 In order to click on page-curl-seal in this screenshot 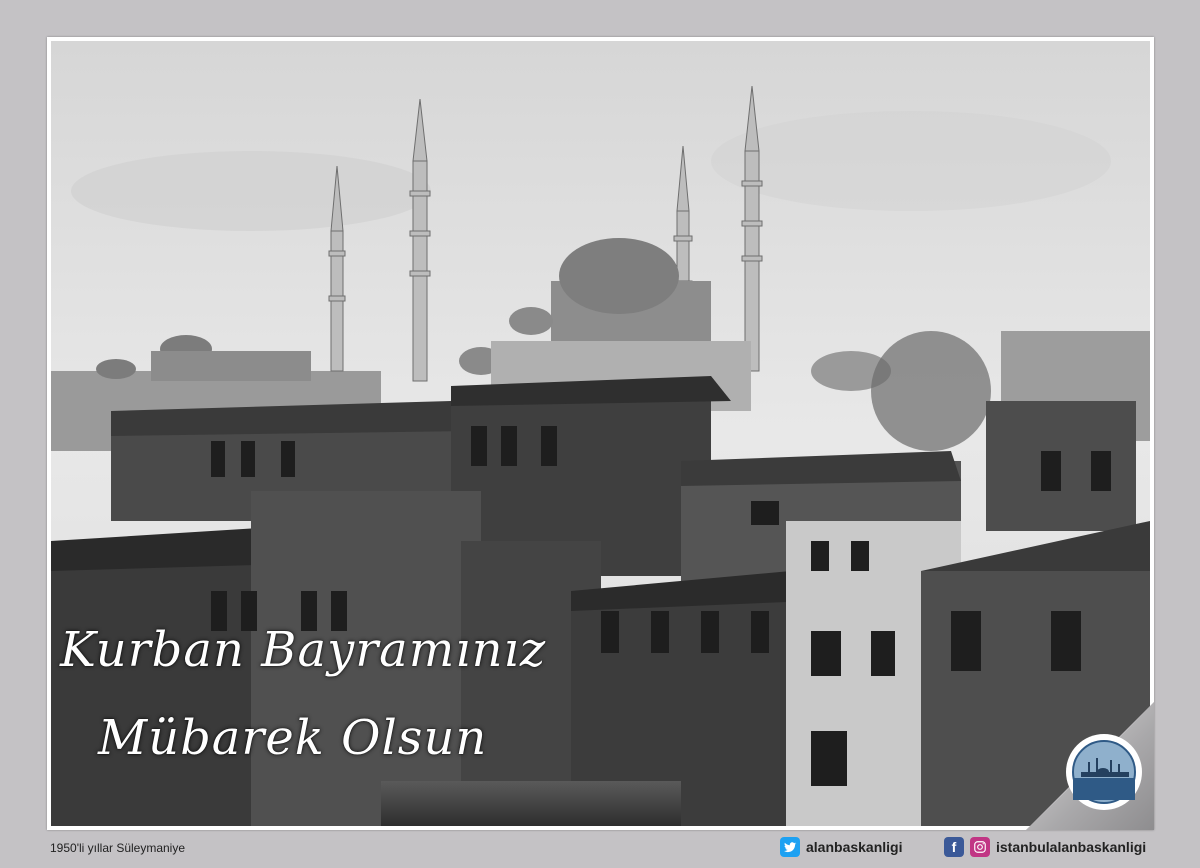, I will do `click(1090, 766)`.